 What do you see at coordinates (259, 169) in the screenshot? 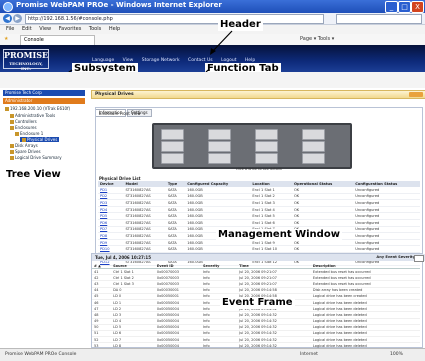
I see `enclosure-note: click a drive to see details` at bounding box center [259, 169].